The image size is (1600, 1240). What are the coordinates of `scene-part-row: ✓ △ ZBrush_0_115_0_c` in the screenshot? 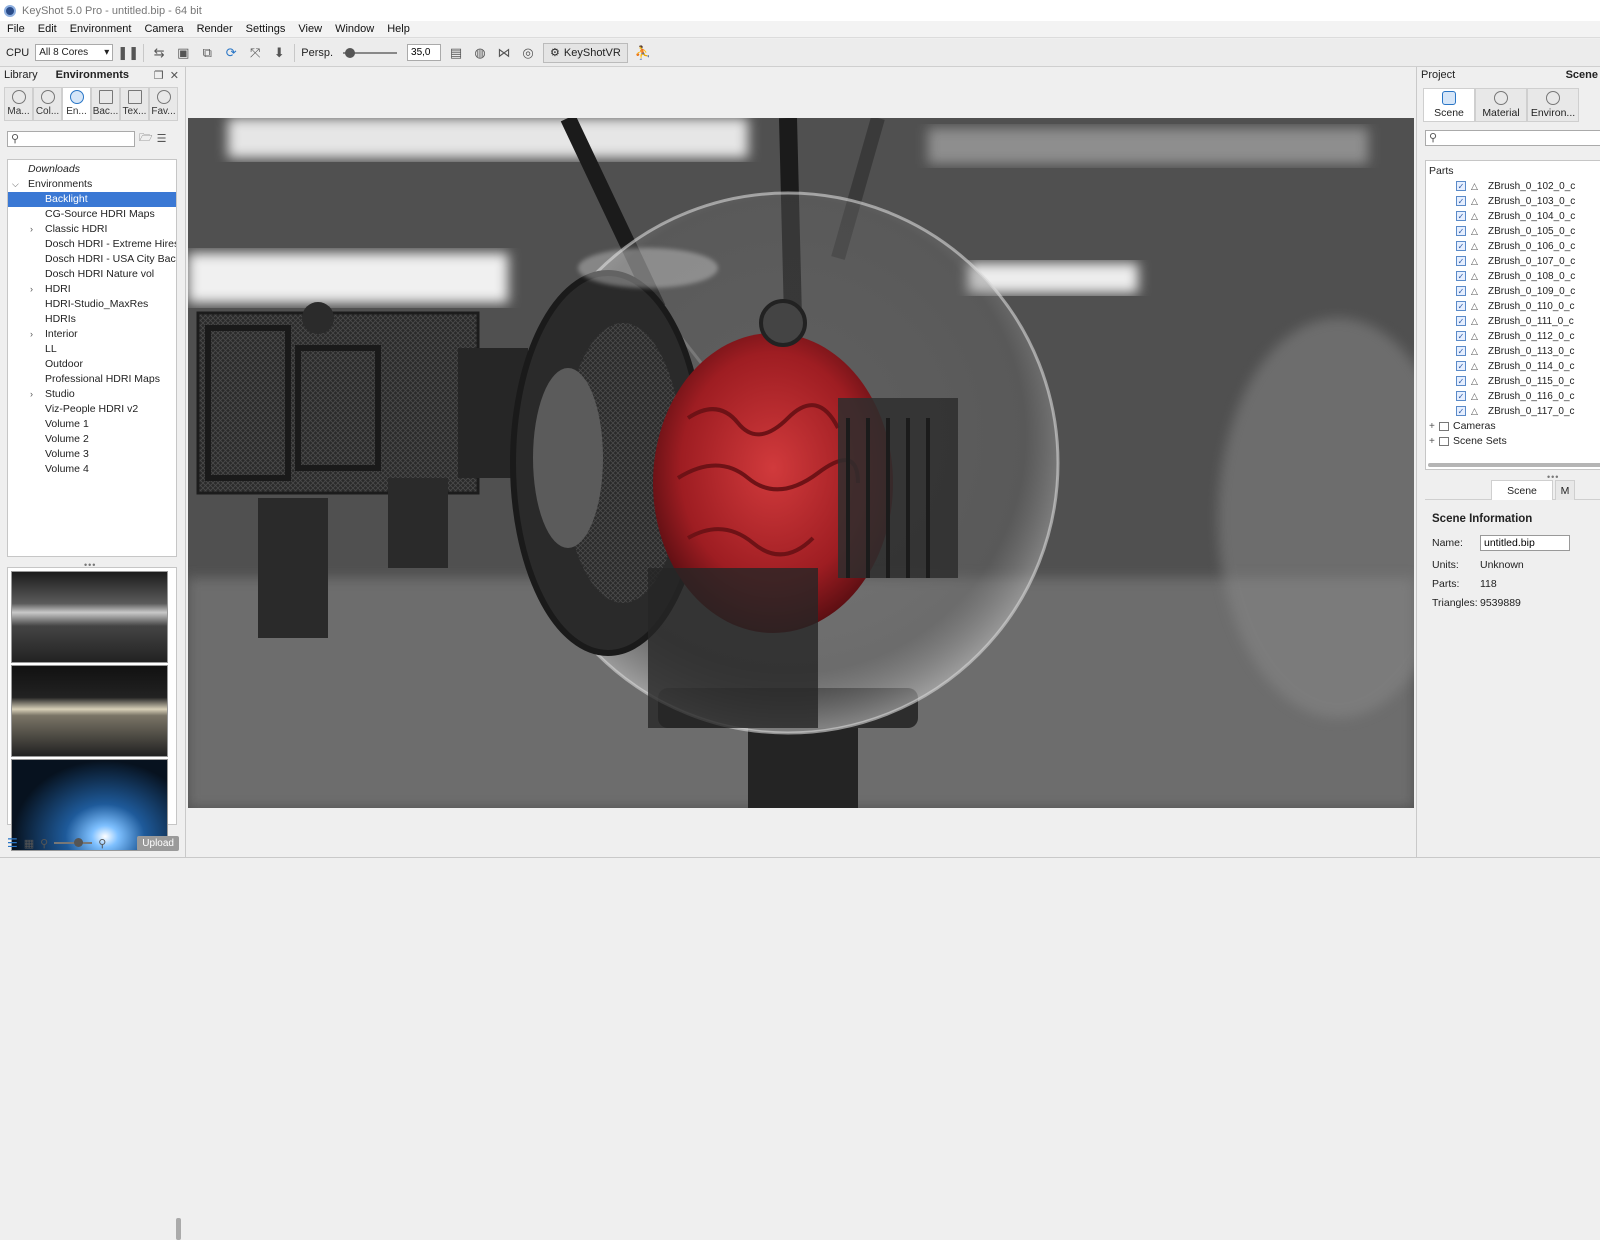 It's located at (1513, 381).